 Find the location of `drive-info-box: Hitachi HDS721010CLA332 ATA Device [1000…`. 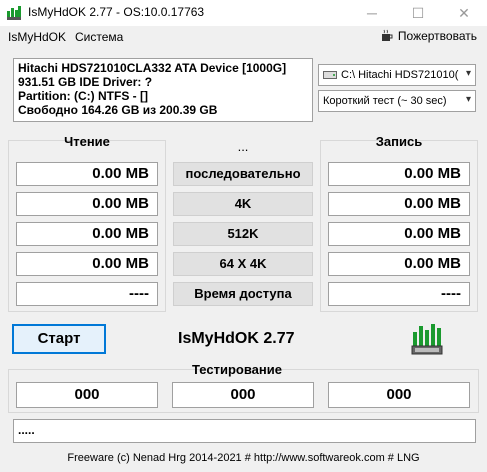

drive-info-box: Hitachi HDS721010CLA332 ATA Device [1000… is located at coordinates (163, 90).